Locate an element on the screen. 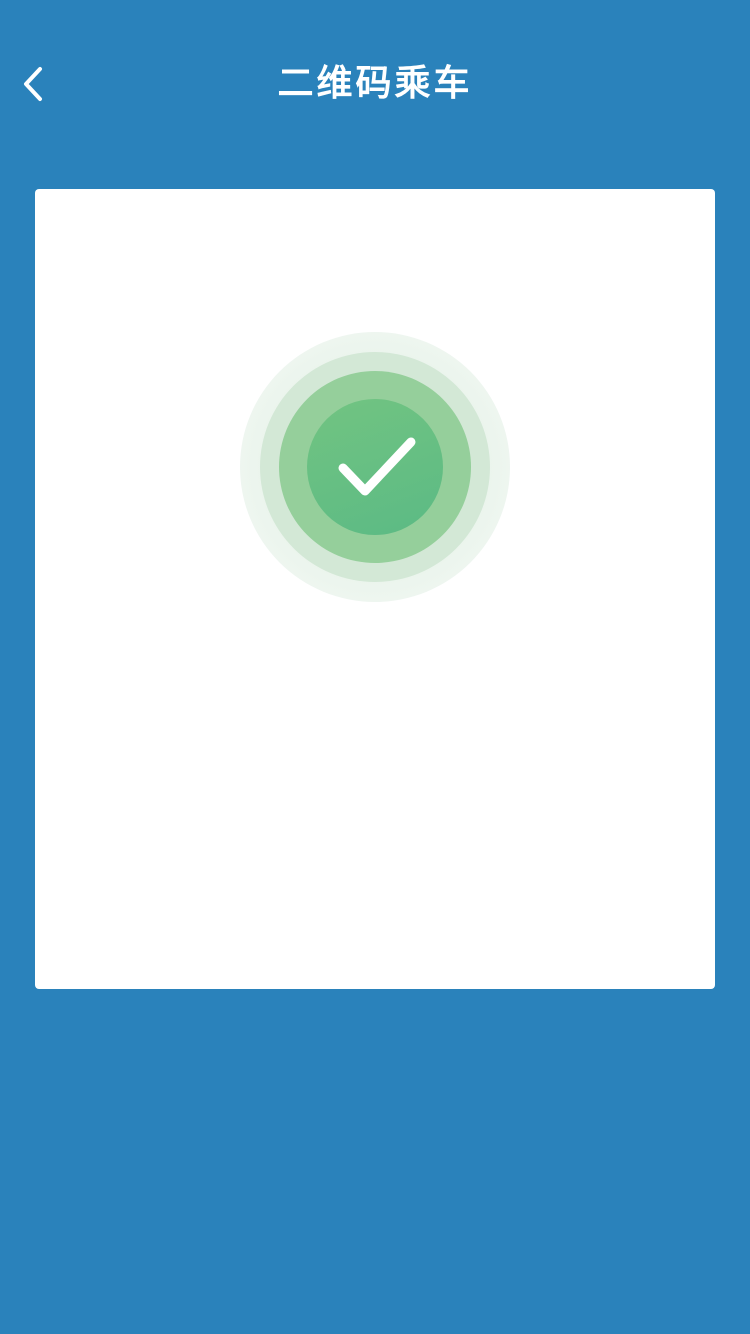 The width and height of the screenshot is (750, 1334). success-status-indicator is located at coordinates (375, 467).